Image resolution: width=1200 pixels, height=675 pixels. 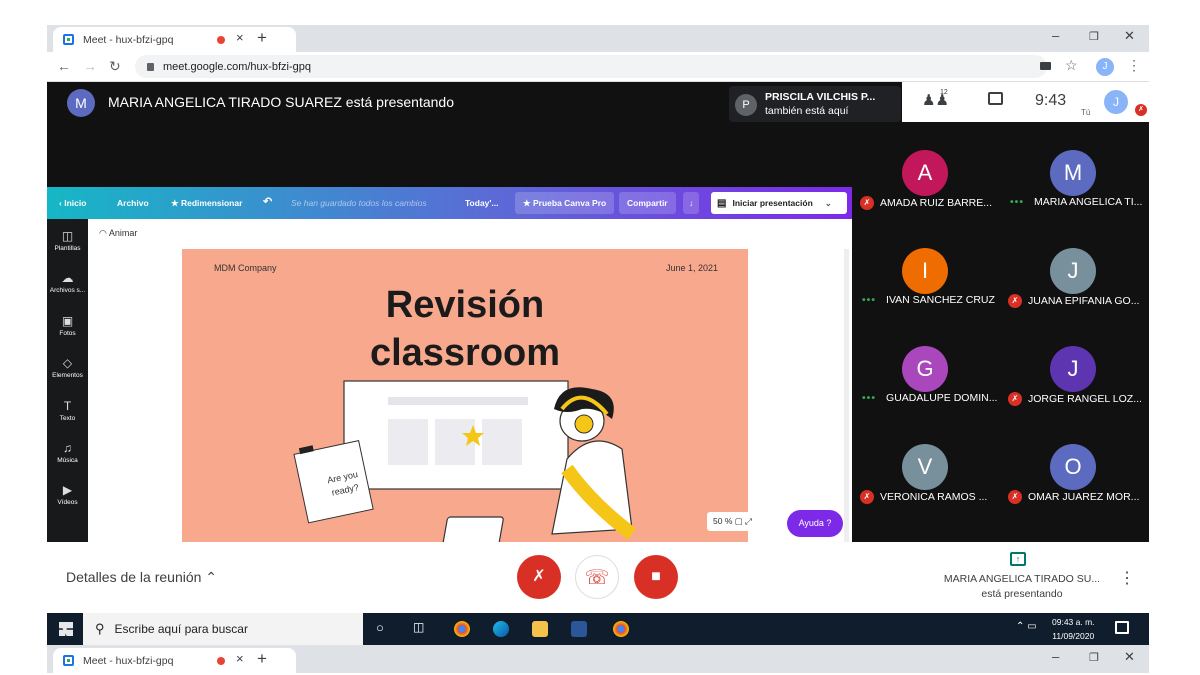 What do you see at coordinates (118, 233) in the screenshot?
I see `animate-button: ◠ Animar` at bounding box center [118, 233].